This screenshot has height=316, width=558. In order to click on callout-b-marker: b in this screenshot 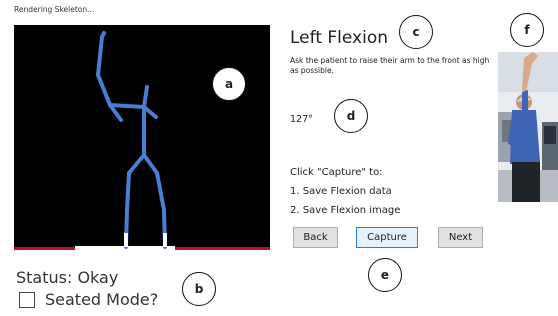, I will do `click(199, 289)`.